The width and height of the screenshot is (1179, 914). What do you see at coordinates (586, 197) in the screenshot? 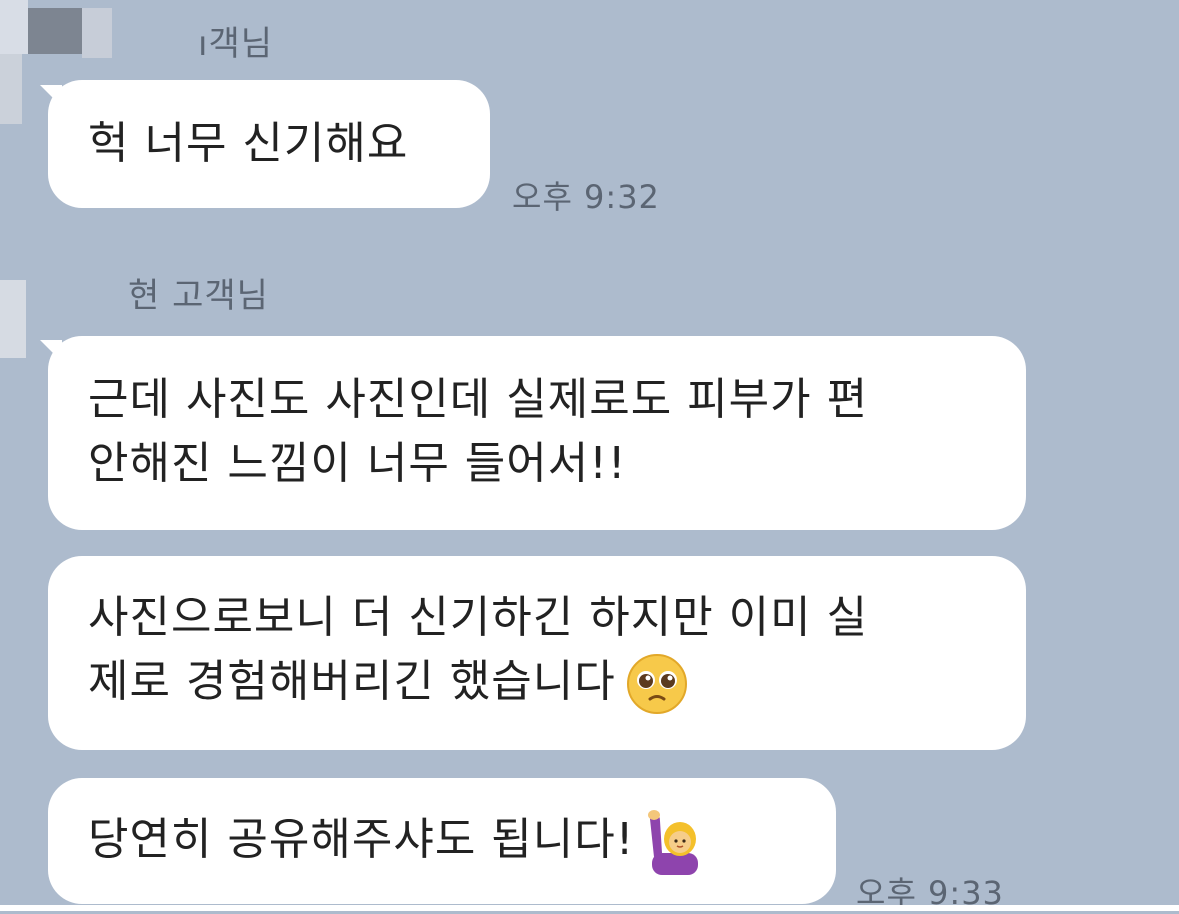
I see `message-timestamp: 오후 9:32` at bounding box center [586, 197].